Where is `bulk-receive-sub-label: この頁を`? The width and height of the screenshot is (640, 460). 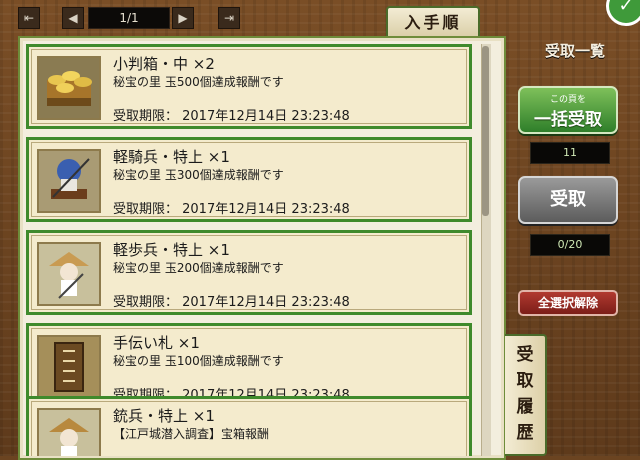 bulk-receive-sub-label: この頁を is located at coordinates (567, 100).